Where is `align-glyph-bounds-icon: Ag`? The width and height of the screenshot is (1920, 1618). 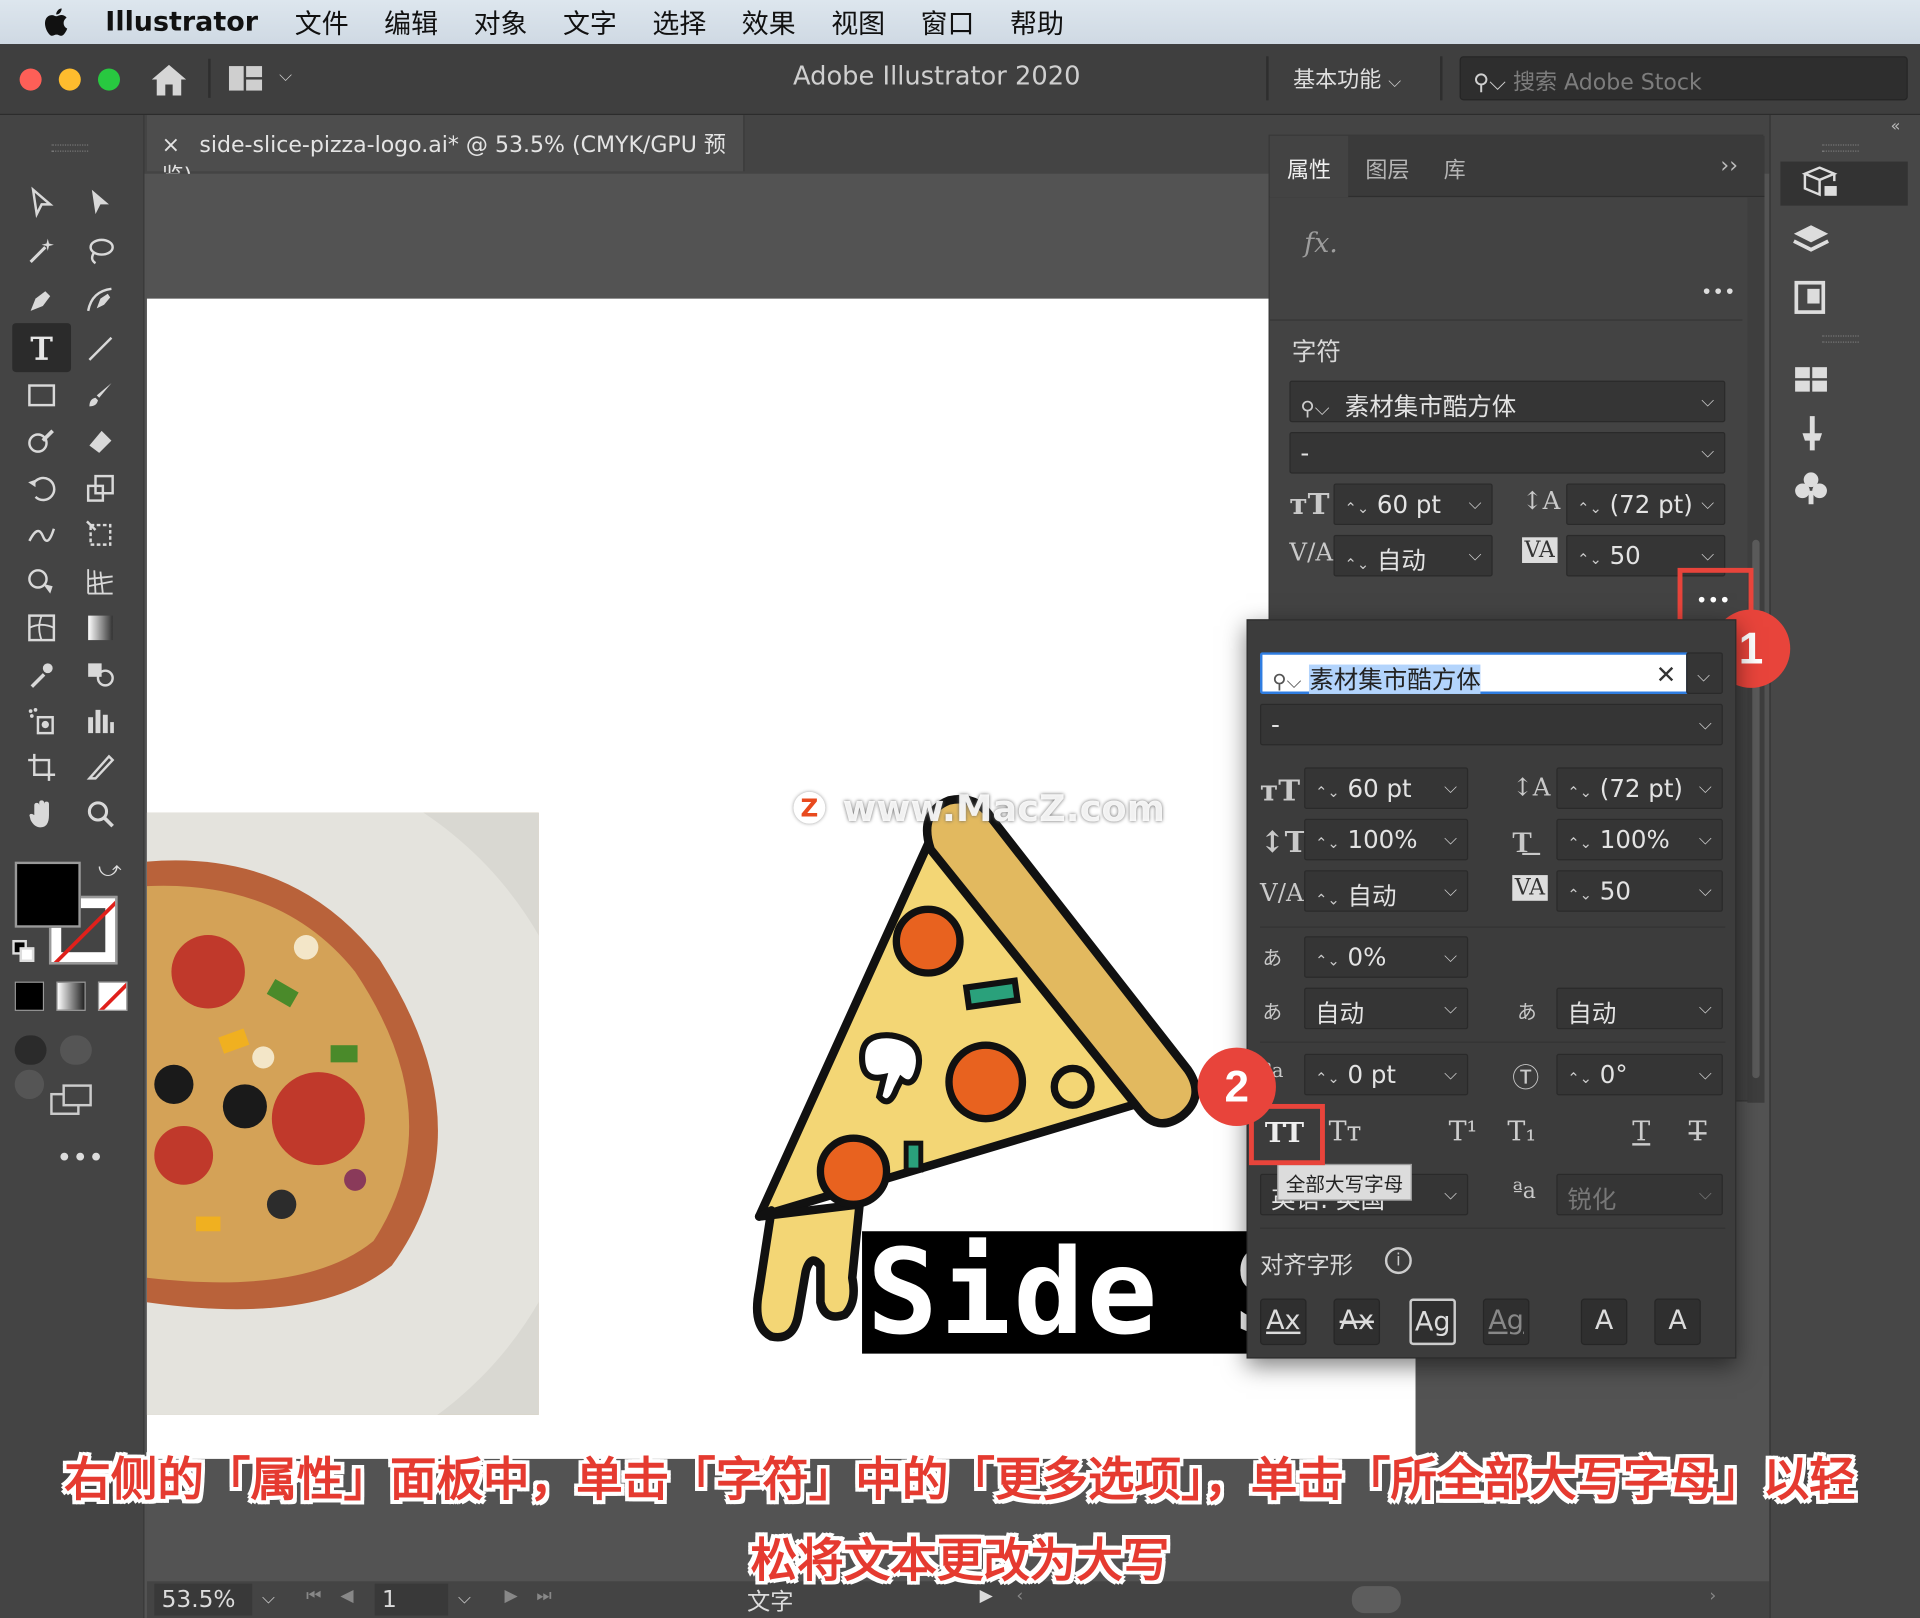
align-glyph-bounds-icon: Ag is located at coordinates (1432, 1322).